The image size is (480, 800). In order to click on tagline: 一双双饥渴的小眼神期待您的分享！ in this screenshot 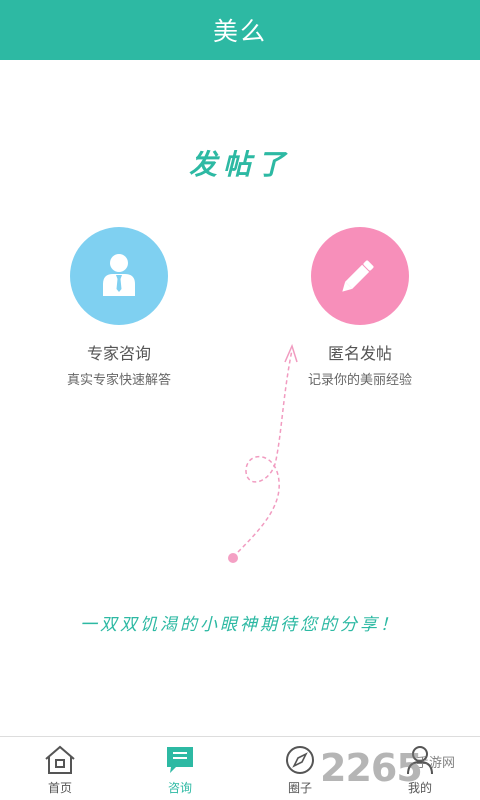, I will do `click(240, 625)`.